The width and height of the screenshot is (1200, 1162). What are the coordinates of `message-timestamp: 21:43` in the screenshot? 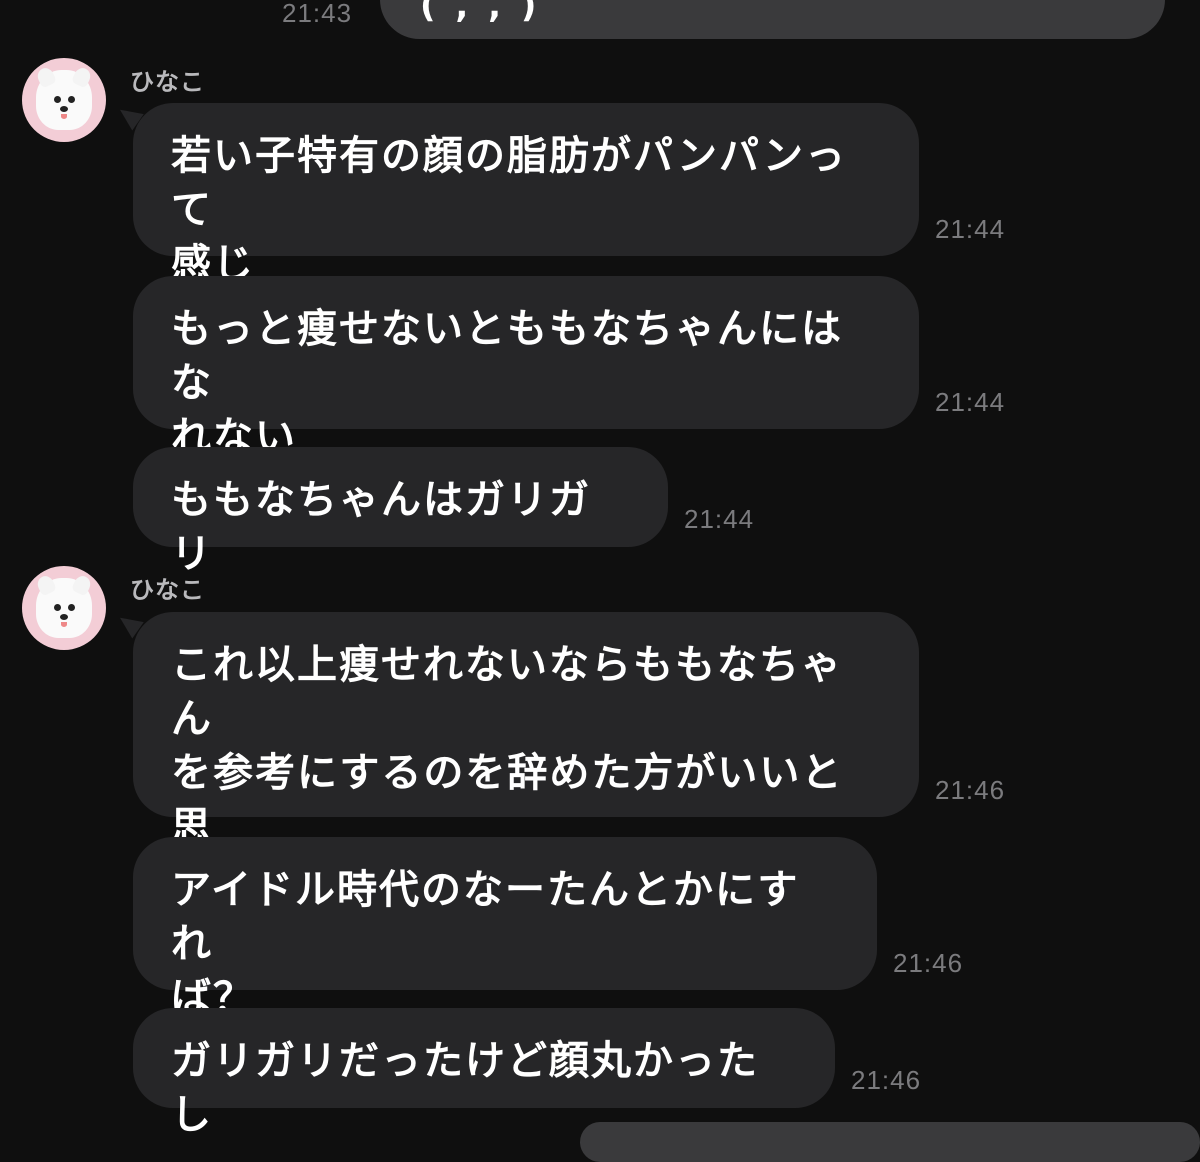 It's located at (317, 14).